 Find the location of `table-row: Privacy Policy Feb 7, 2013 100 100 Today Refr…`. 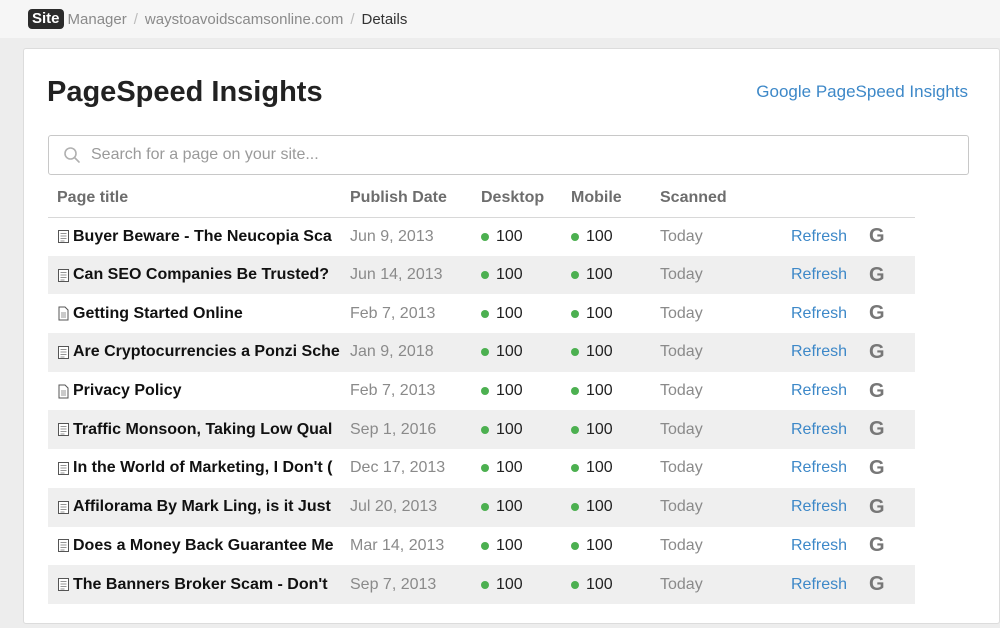

table-row: Privacy Policy Feb 7, 2013 100 100 Today Refr… is located at coordinates (481, 391).